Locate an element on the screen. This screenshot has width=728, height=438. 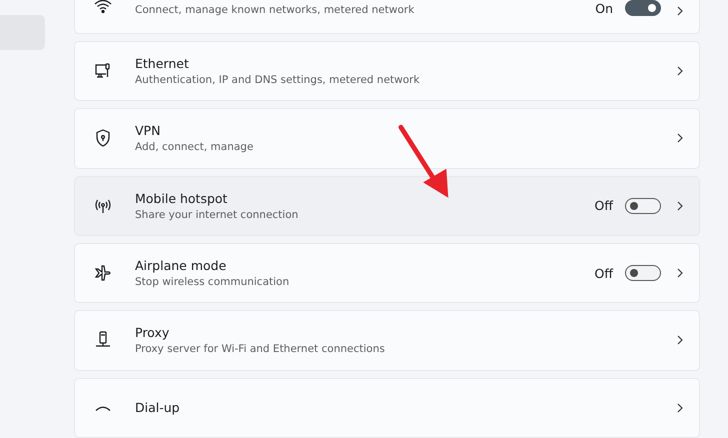
settings-card: Mobile hotspot Share your internet connection Off is located at coordinates (387, 206).